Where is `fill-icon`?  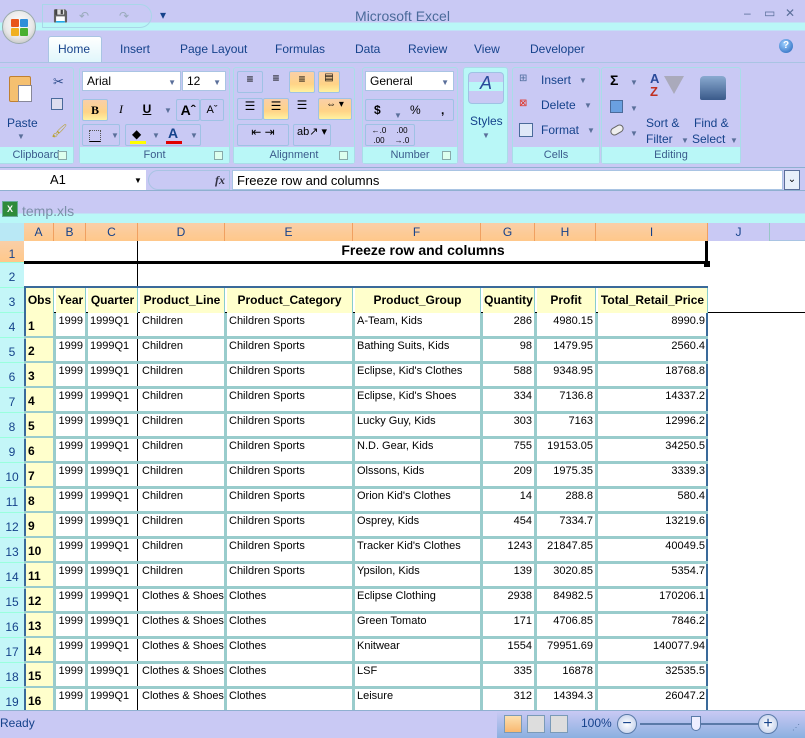 fill-icon is located at coordinates (616, 106).